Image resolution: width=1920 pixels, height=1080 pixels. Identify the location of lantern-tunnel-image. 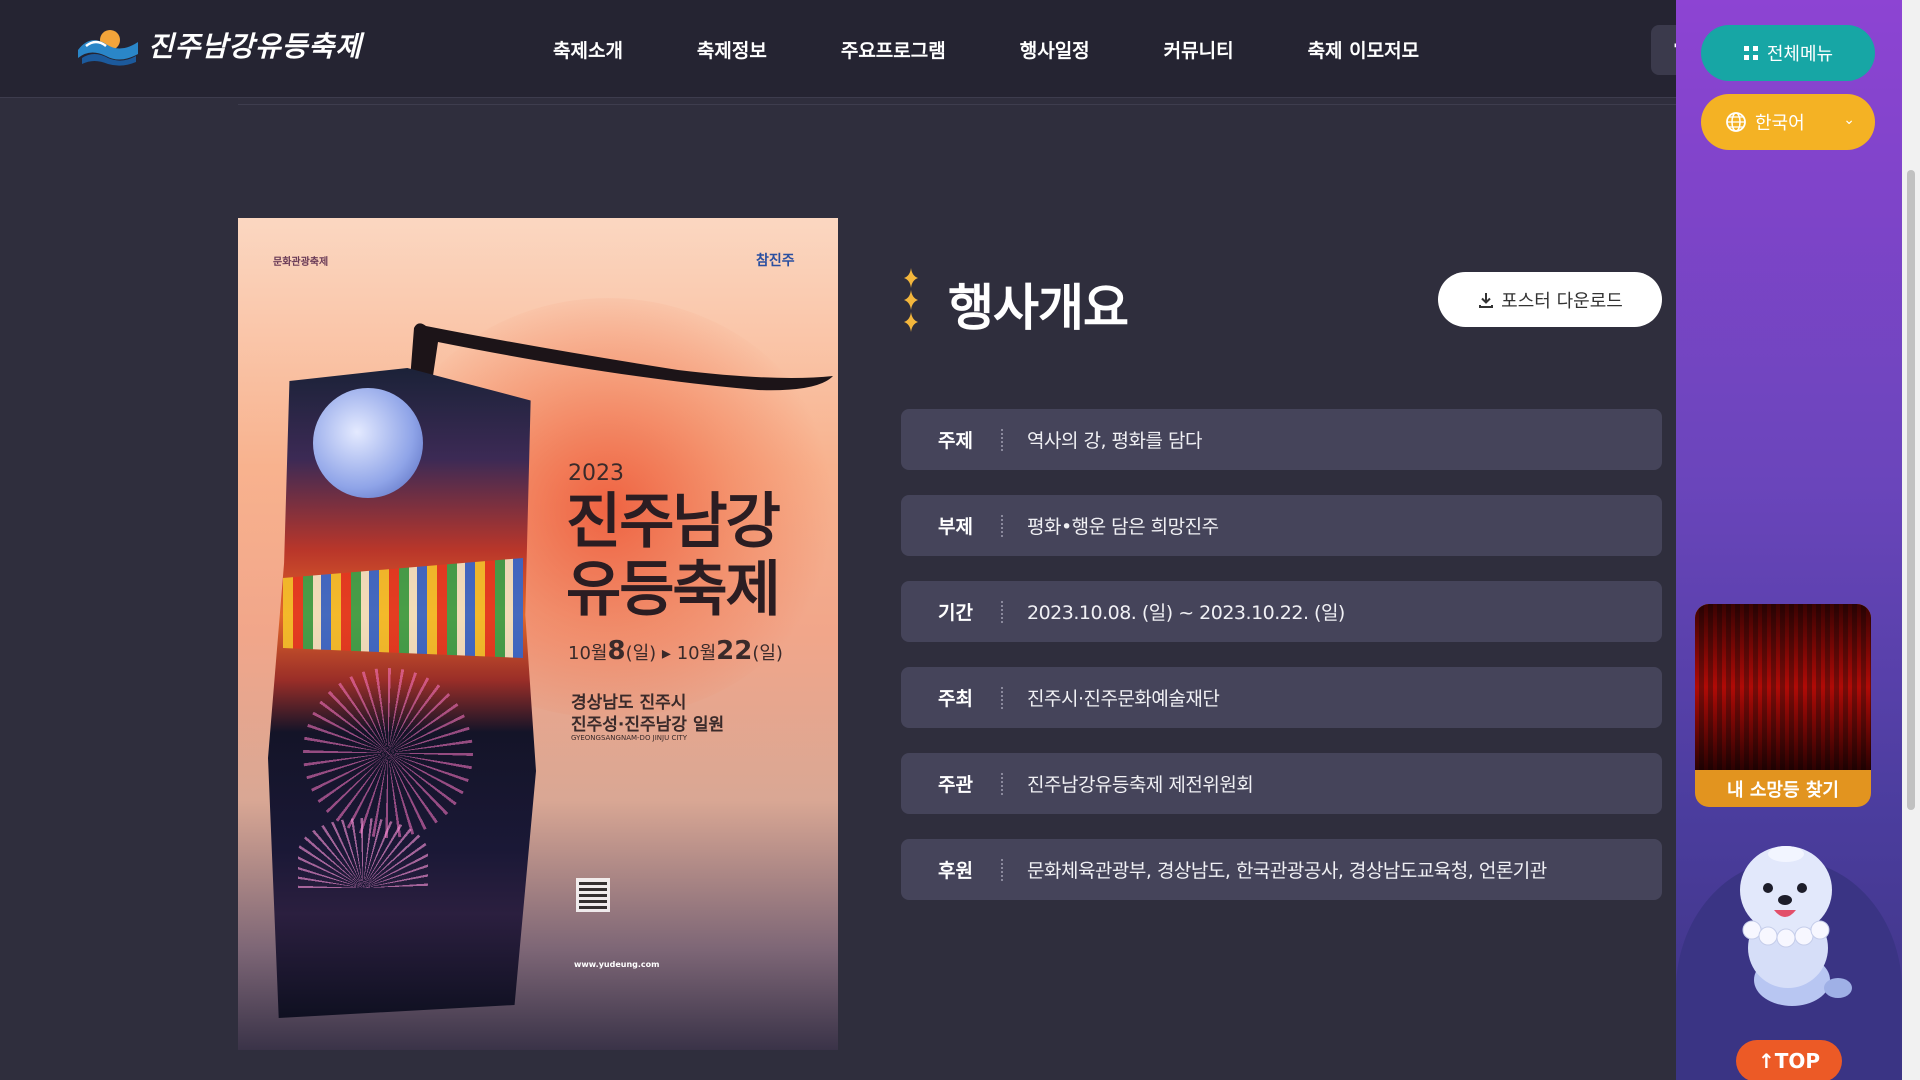
(1783, 687).